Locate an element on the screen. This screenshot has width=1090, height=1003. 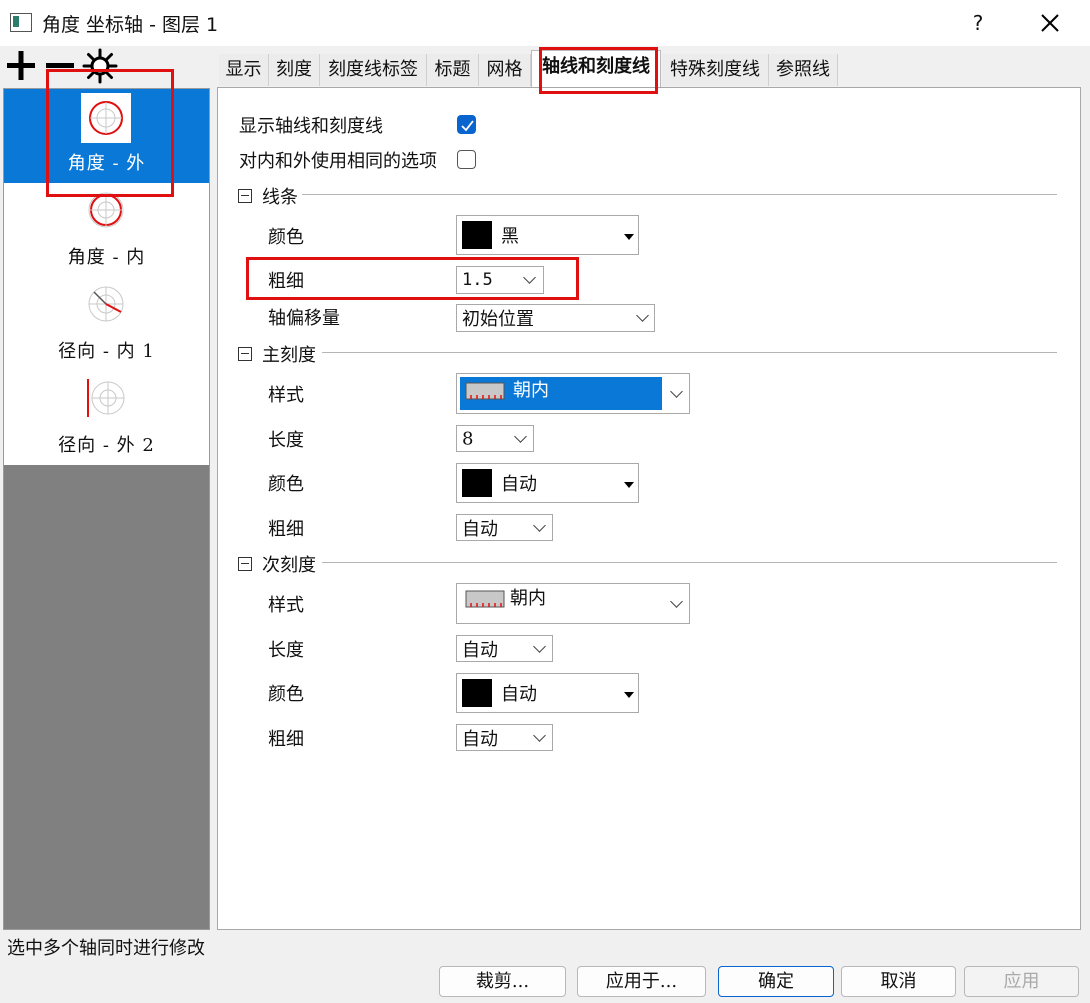
minor-length-dropdown: 自动 is located at coordinates (504, 648).